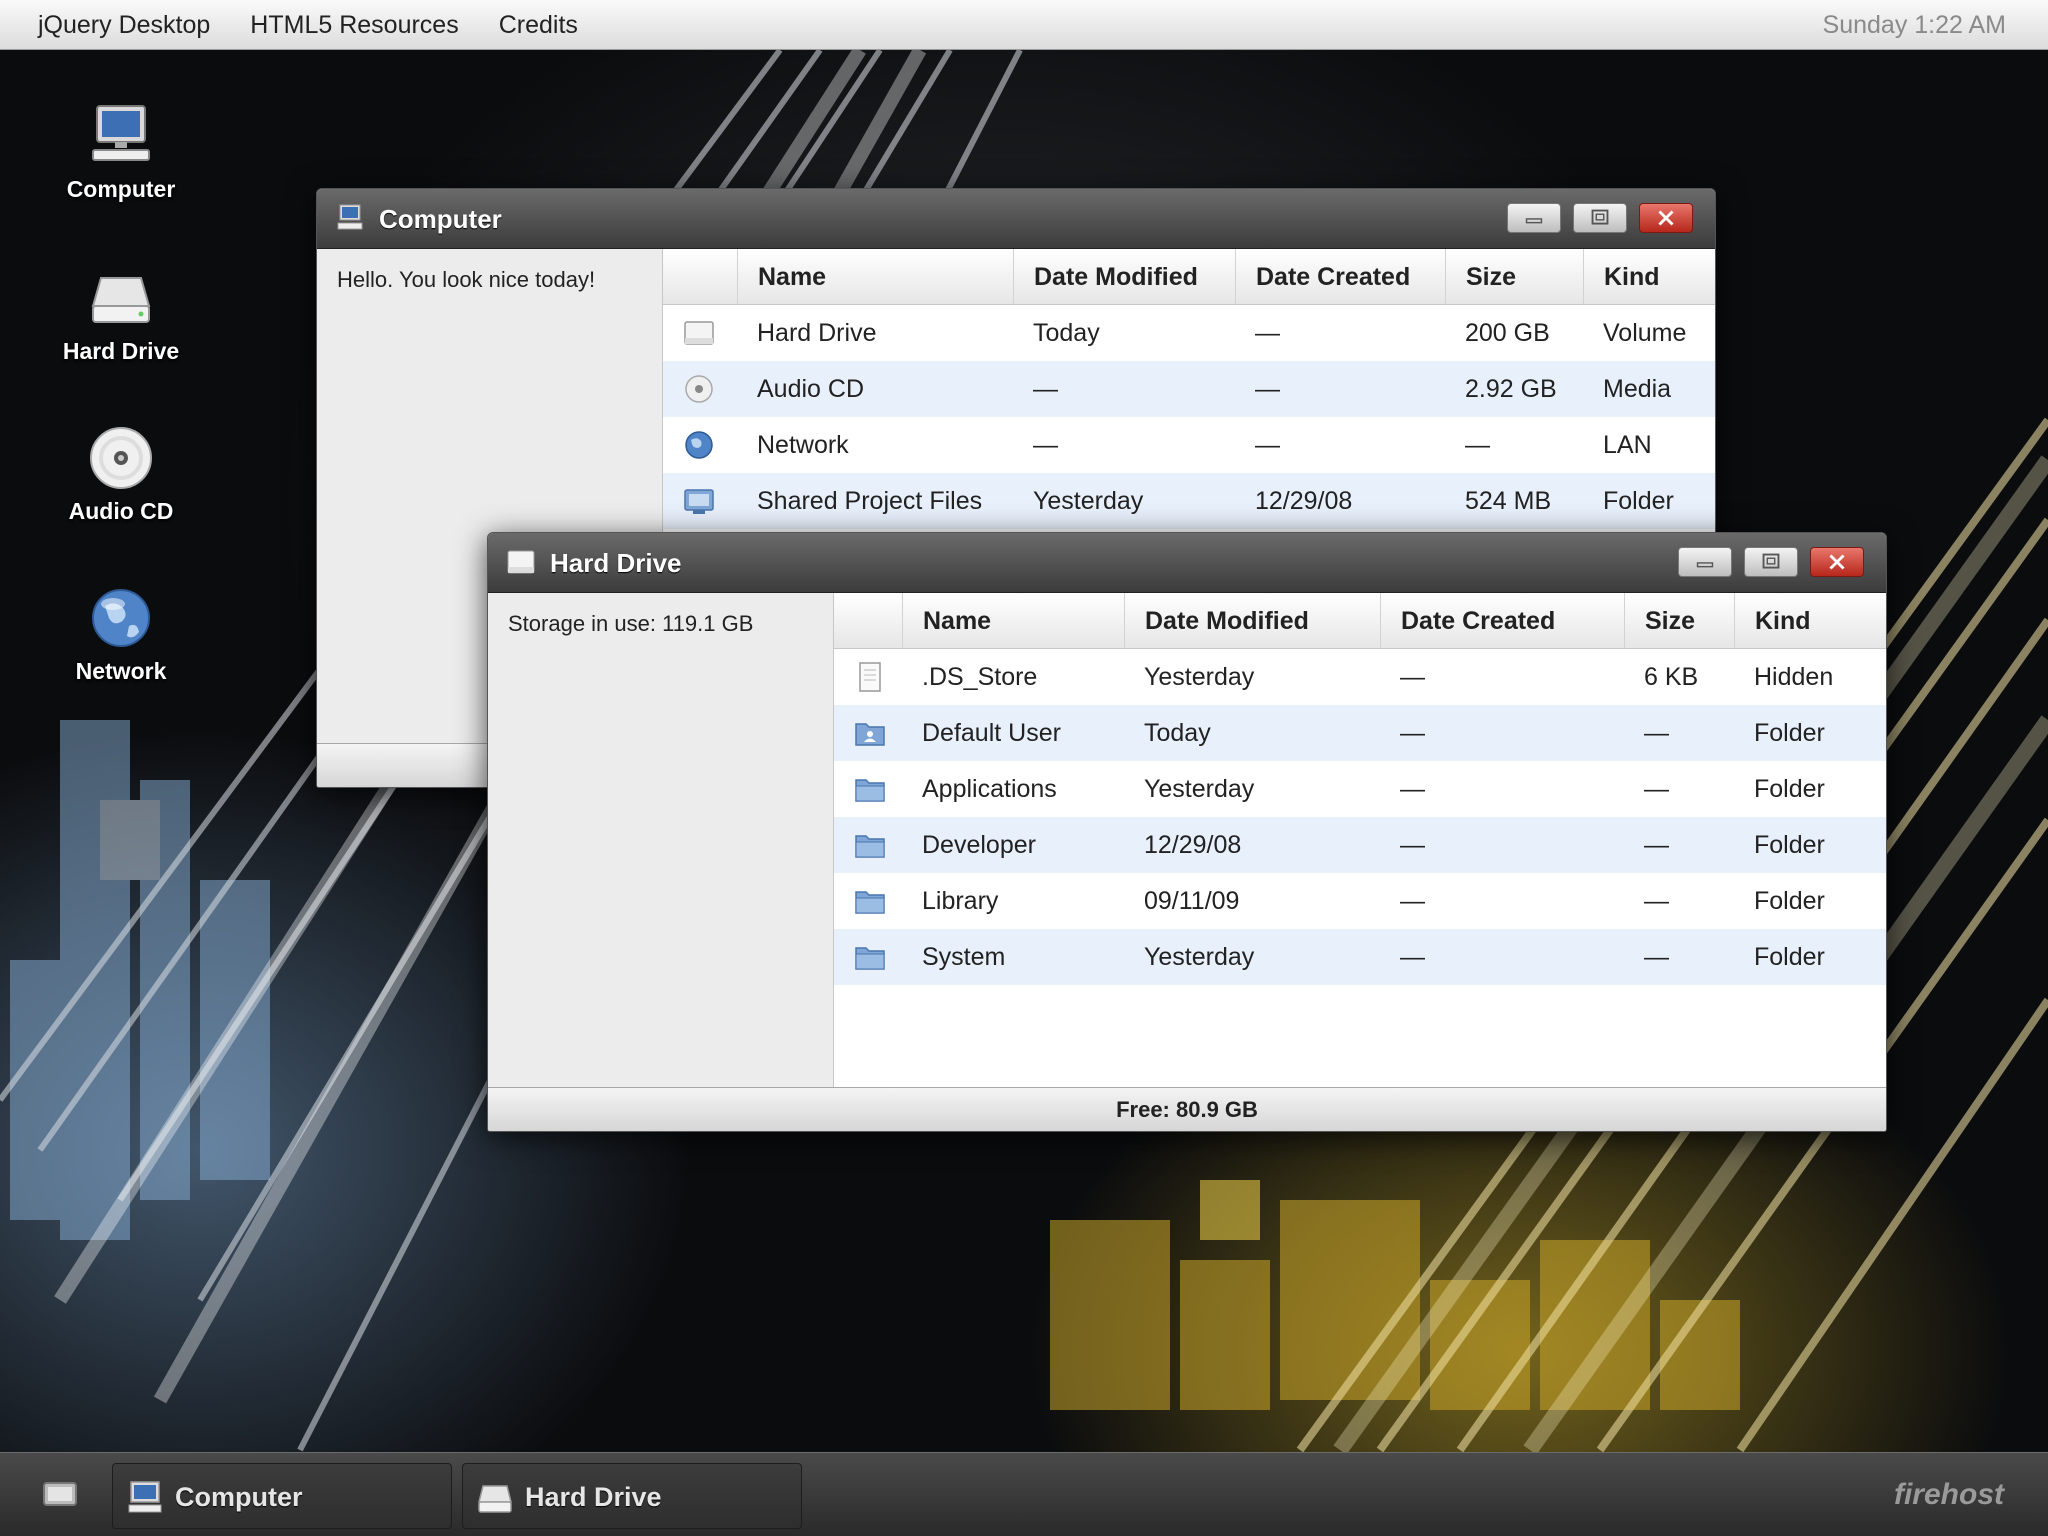 The image size is (2048, 1536). What do you see at coordinates (1360, 845) in the screenshot?
I see `table-row: Developer 12/29/08 — — Folder` at bounding box center [1360, 845].